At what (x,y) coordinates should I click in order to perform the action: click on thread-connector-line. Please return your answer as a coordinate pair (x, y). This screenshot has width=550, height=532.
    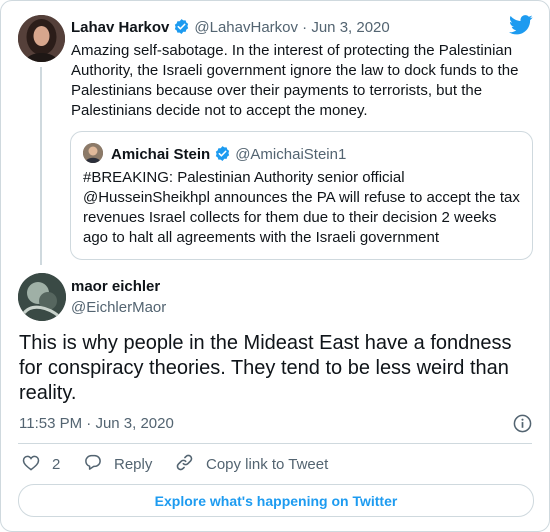
    Looking at the image, I should click on (41, 166).